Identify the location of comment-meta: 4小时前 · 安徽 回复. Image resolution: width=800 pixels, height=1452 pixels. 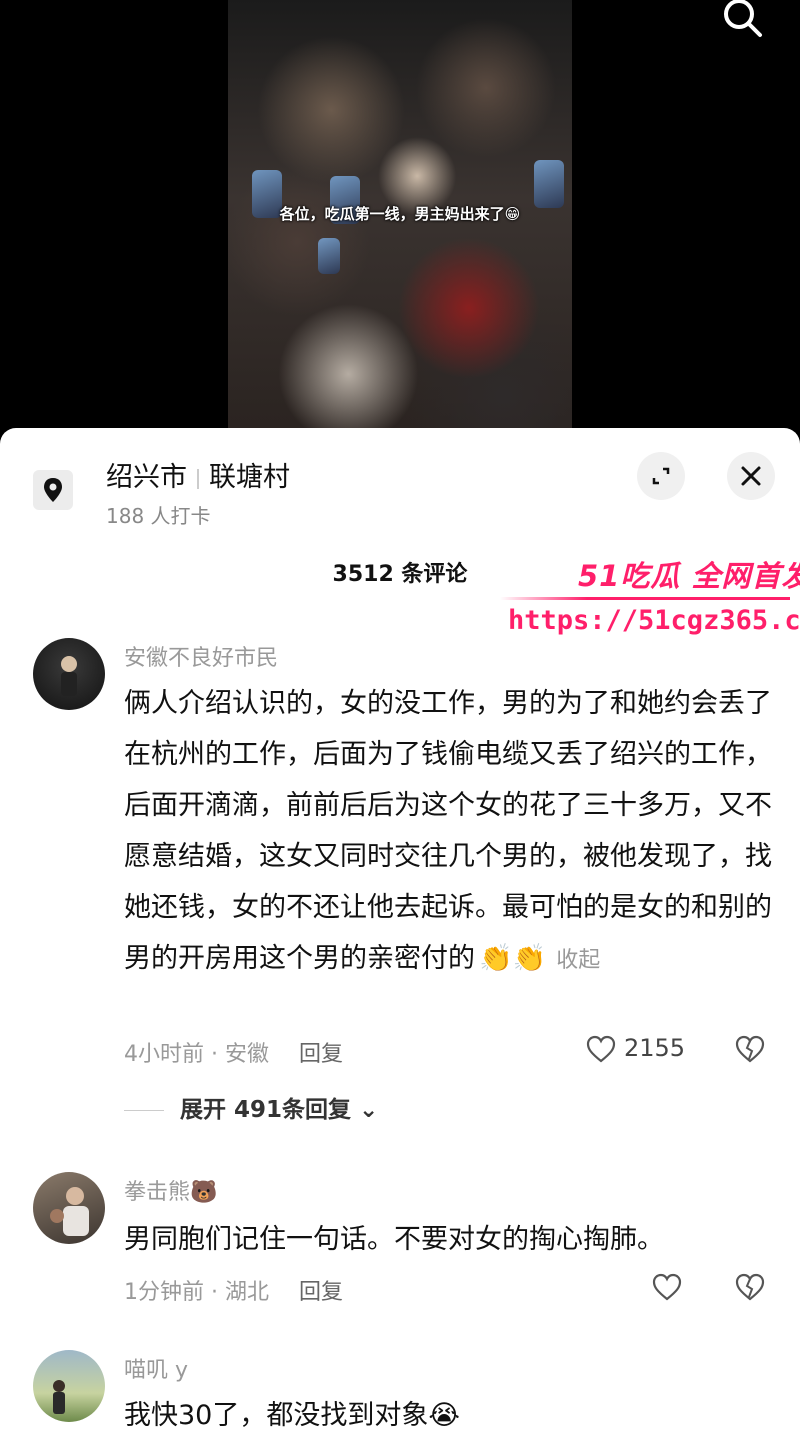
(233, 1052).